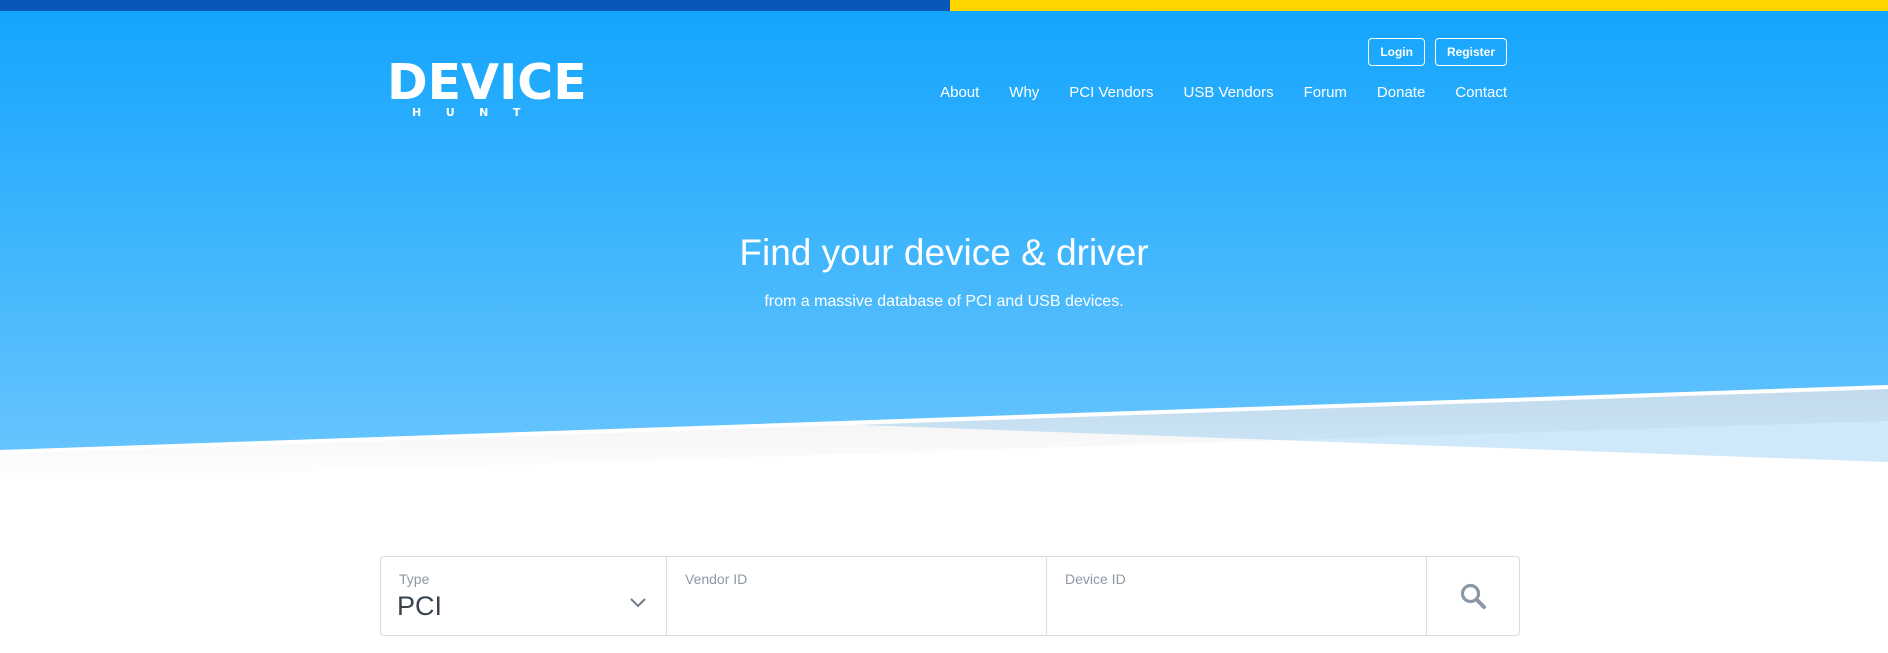 Image resolution: width=1888 pixels, height=653 pixels. What do you see at coordinates (1235, 608) in the screenshot?
I see `device-id-input` at bounding box center [1235, 608].